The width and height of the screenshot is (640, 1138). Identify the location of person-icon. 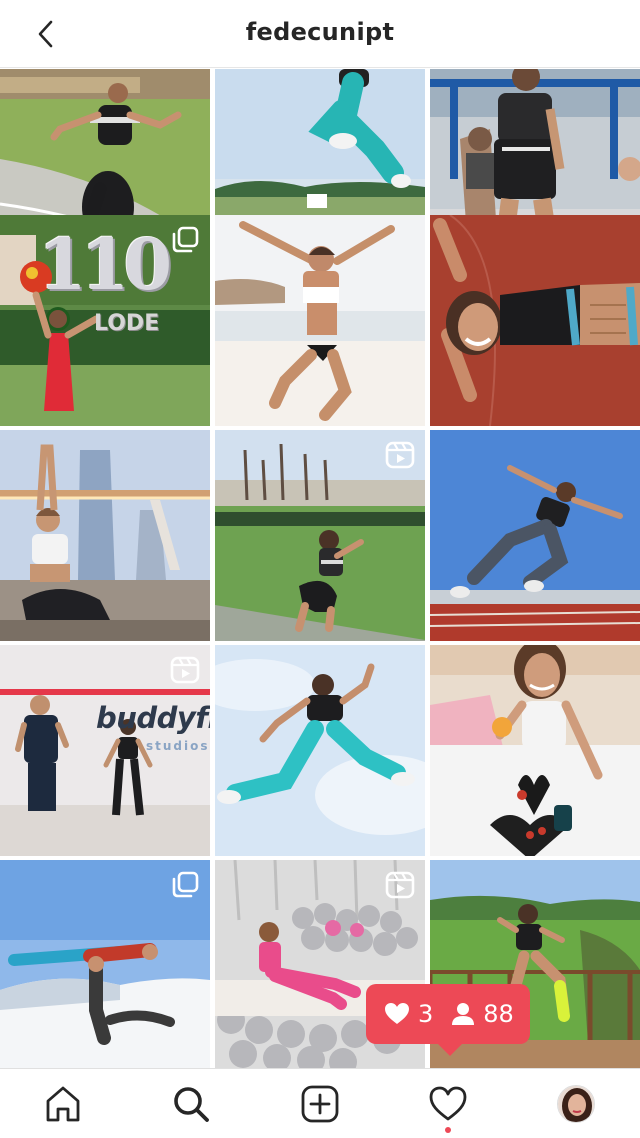
(463, 1014).